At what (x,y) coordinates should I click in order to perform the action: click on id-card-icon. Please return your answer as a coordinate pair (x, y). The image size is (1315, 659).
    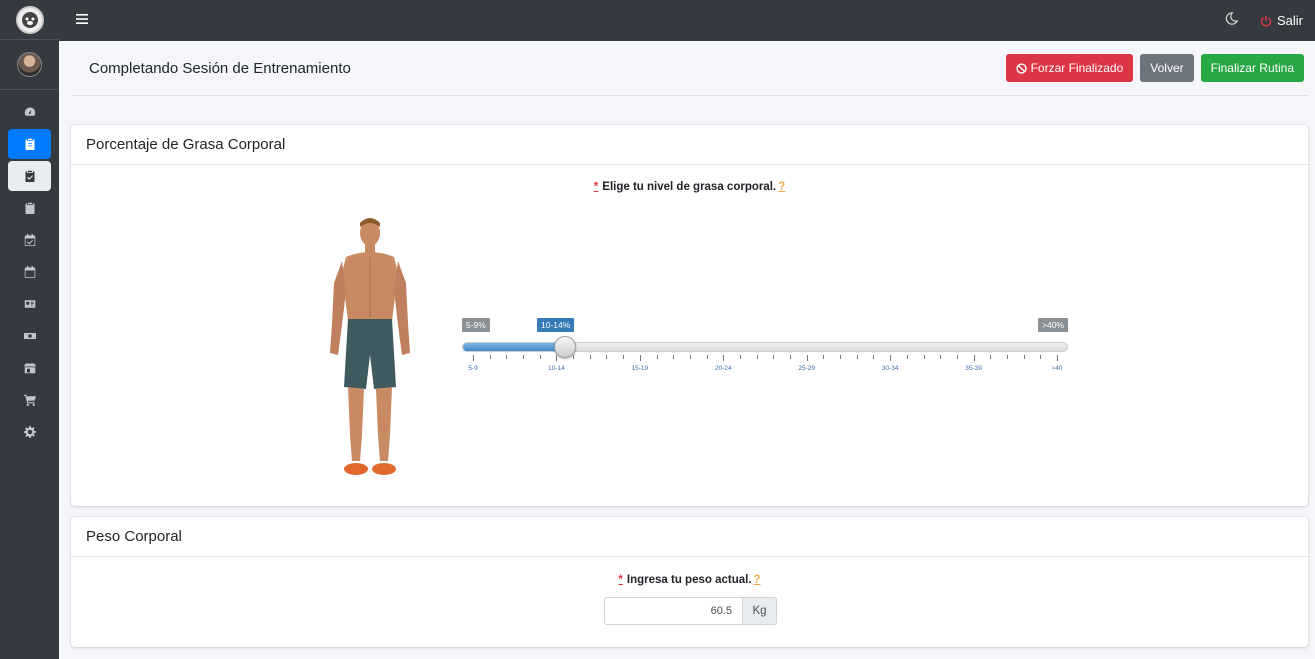
    Looking at the image, I should click on (29, 304).